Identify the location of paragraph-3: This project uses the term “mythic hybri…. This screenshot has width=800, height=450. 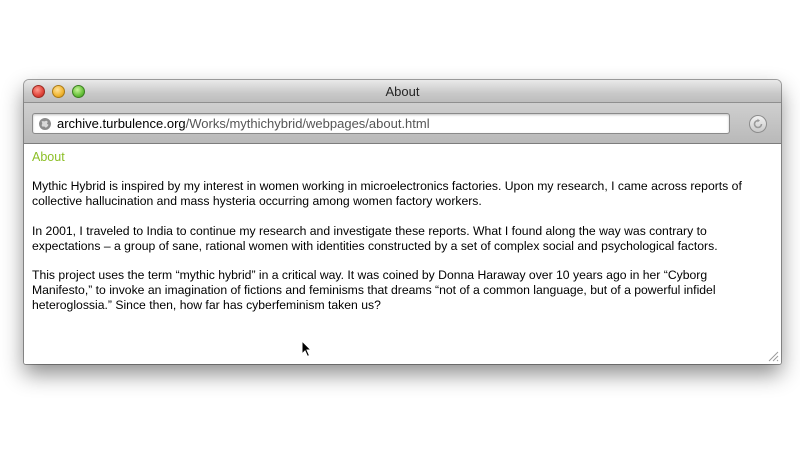
(374, 290).